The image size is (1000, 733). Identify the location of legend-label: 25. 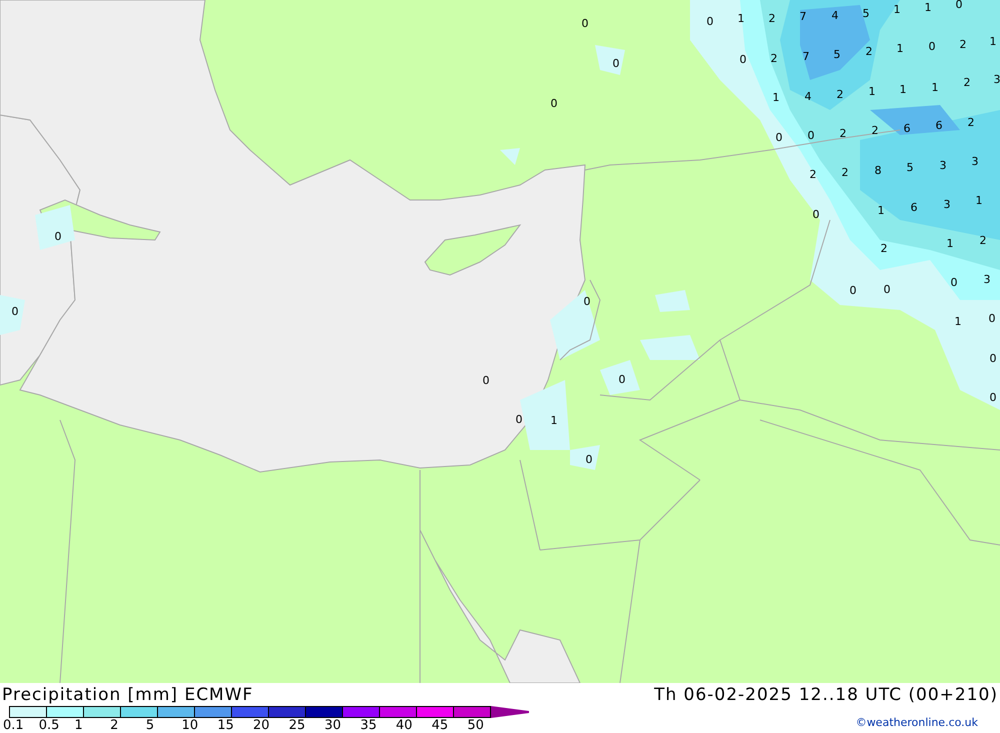
(297, 725).